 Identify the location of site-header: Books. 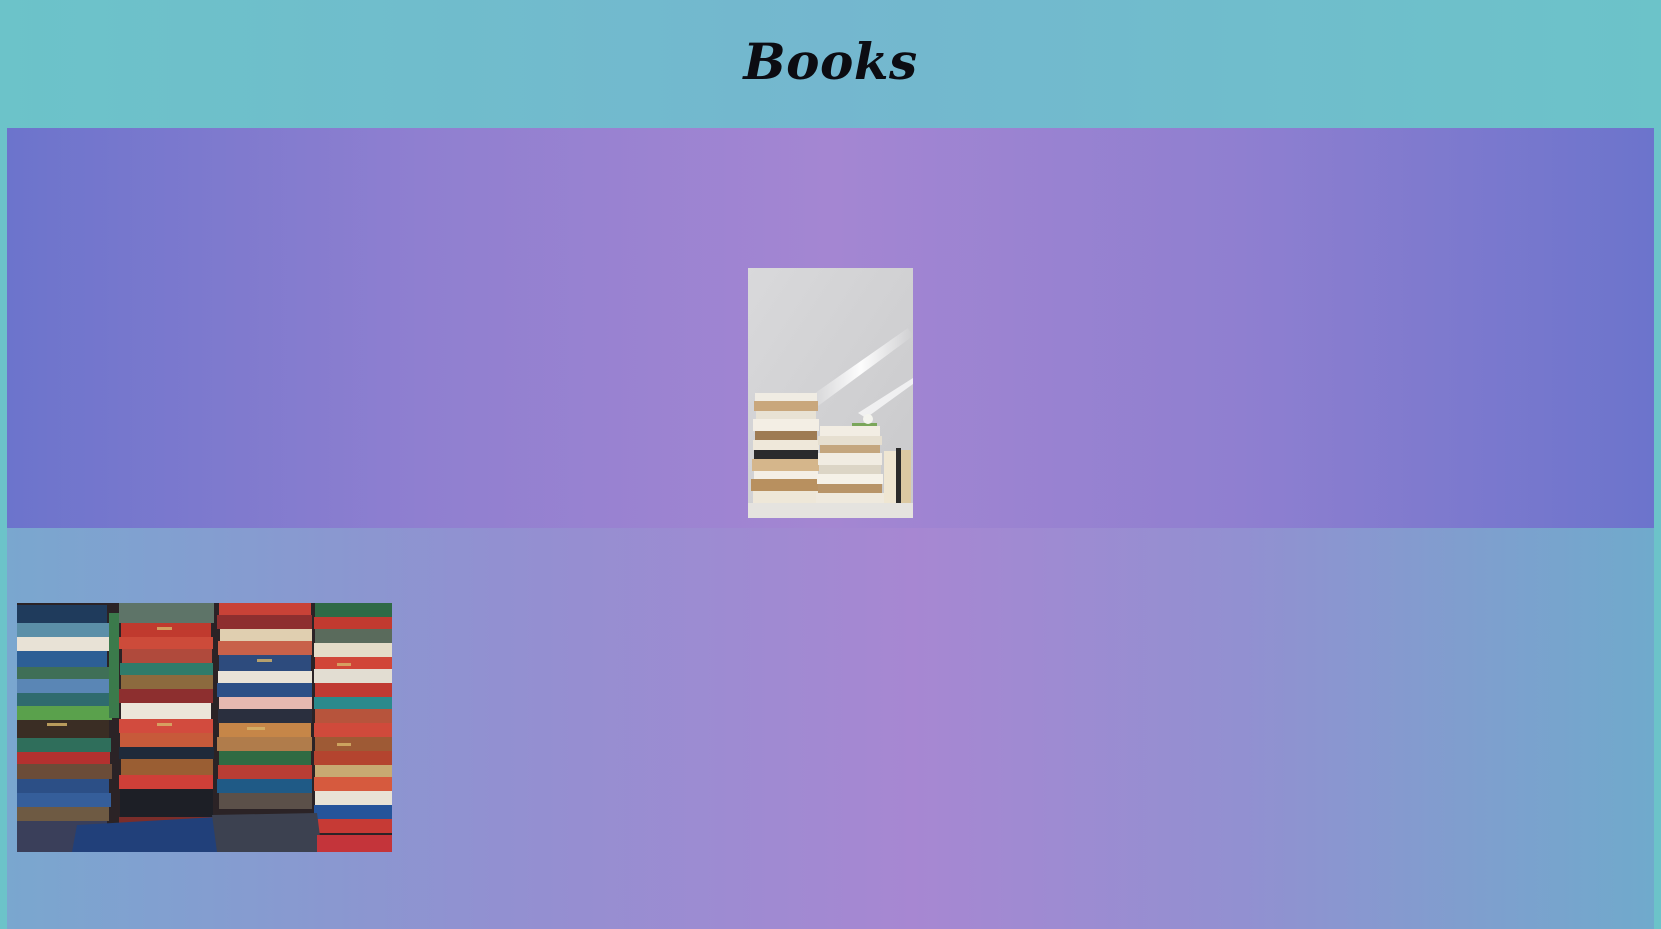
(830, 64).